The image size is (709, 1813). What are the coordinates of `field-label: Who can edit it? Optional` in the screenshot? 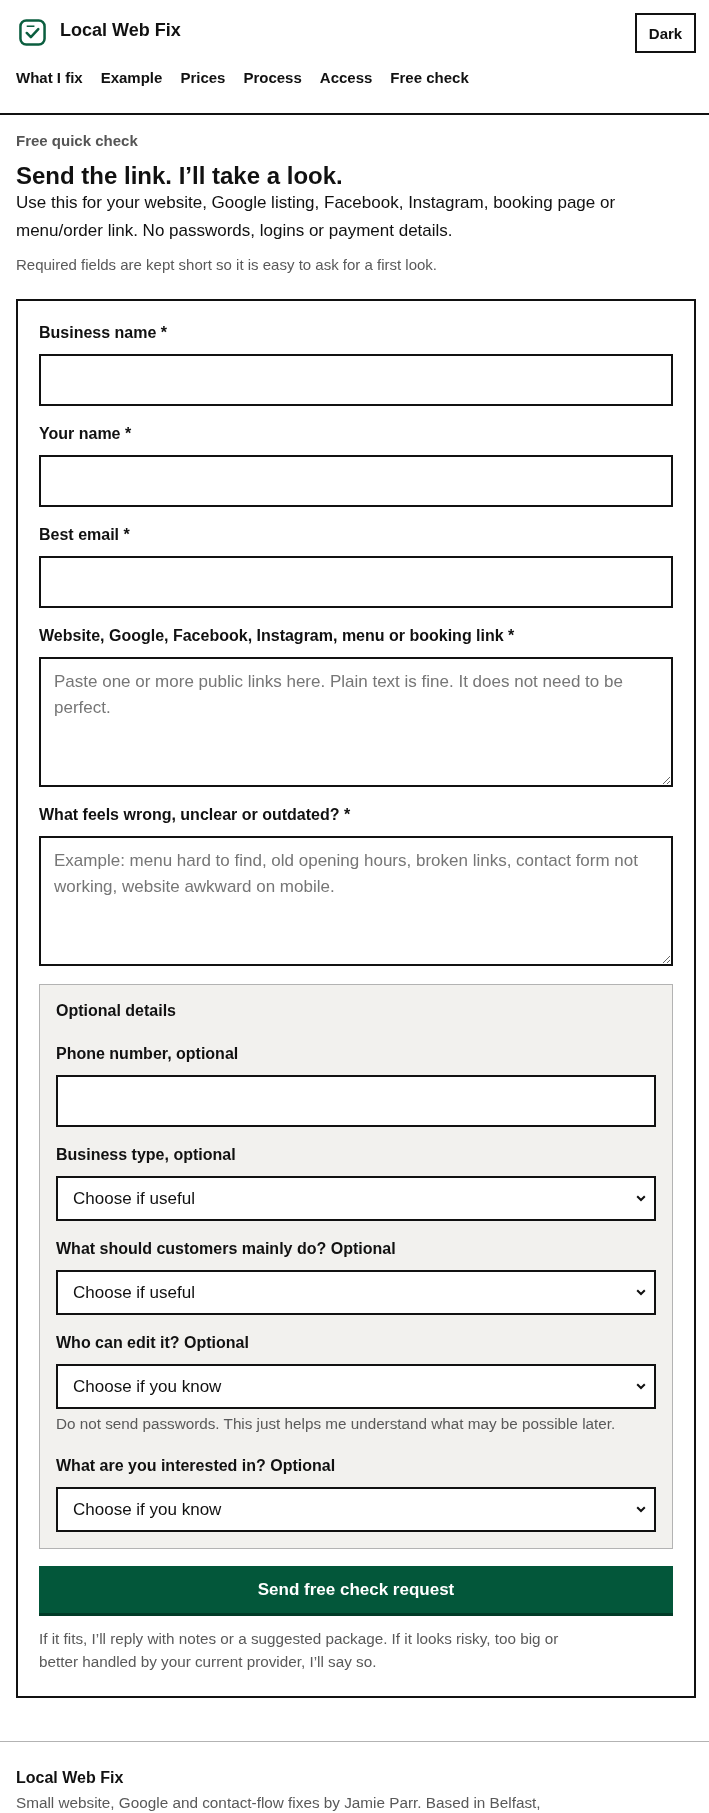 It's located at (153, 1343).